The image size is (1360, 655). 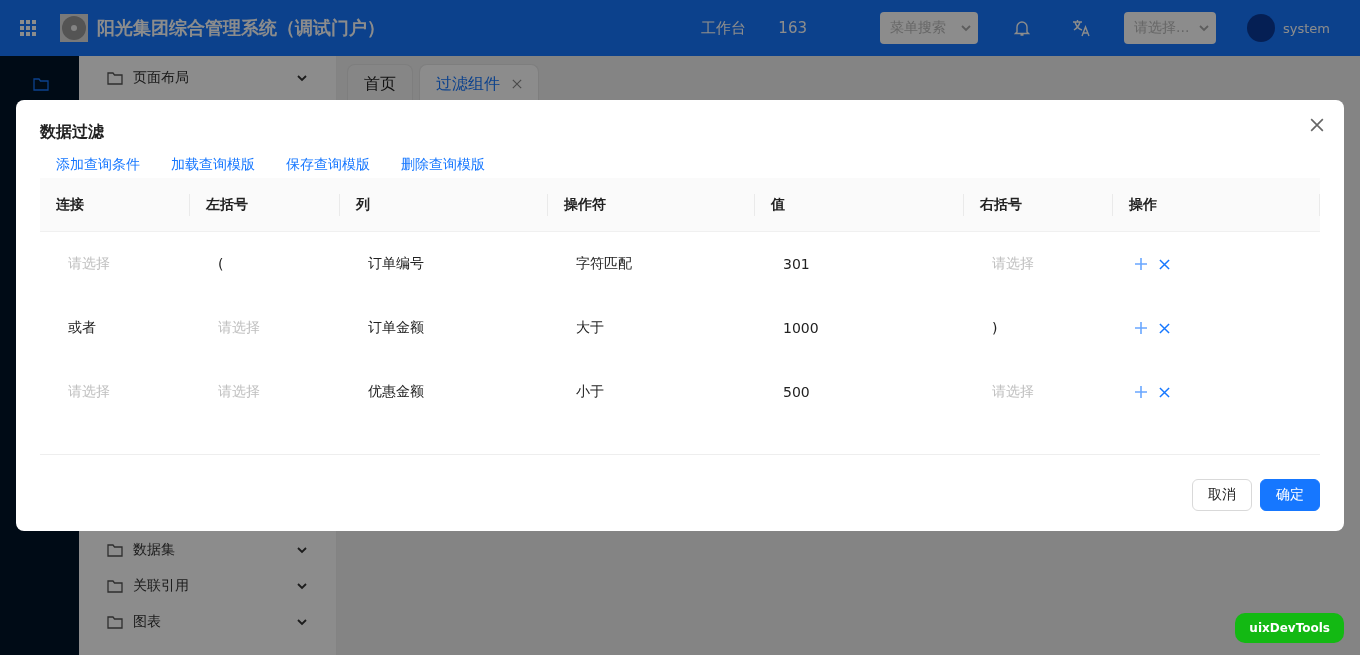 I want to click on toolbar-link: 保存查询模版, so click(x=328, y=165).